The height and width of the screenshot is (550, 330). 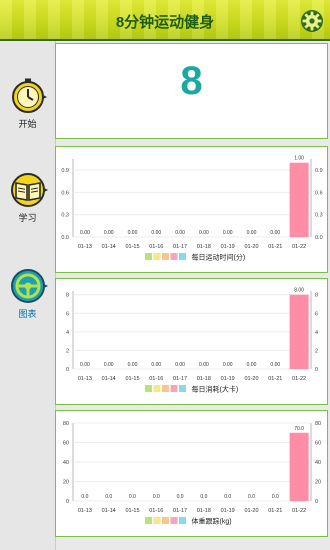 I want to click on y-tick-label-right: 0.6, so click(x=319, y=193).